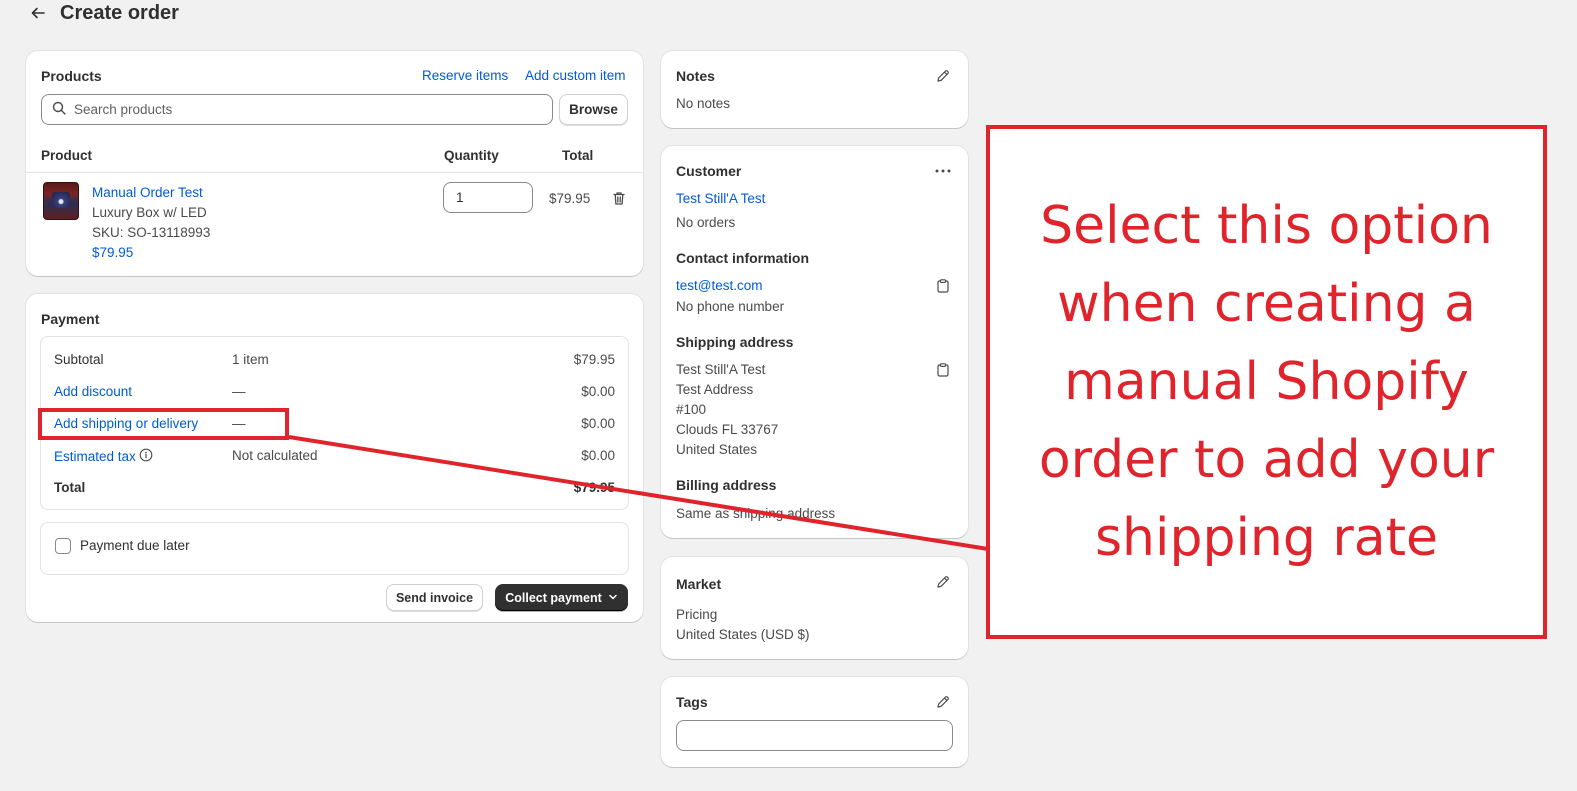 This screenshot has width=1577, height=791. I want to click on discount-detail: —, so click(239, 391).